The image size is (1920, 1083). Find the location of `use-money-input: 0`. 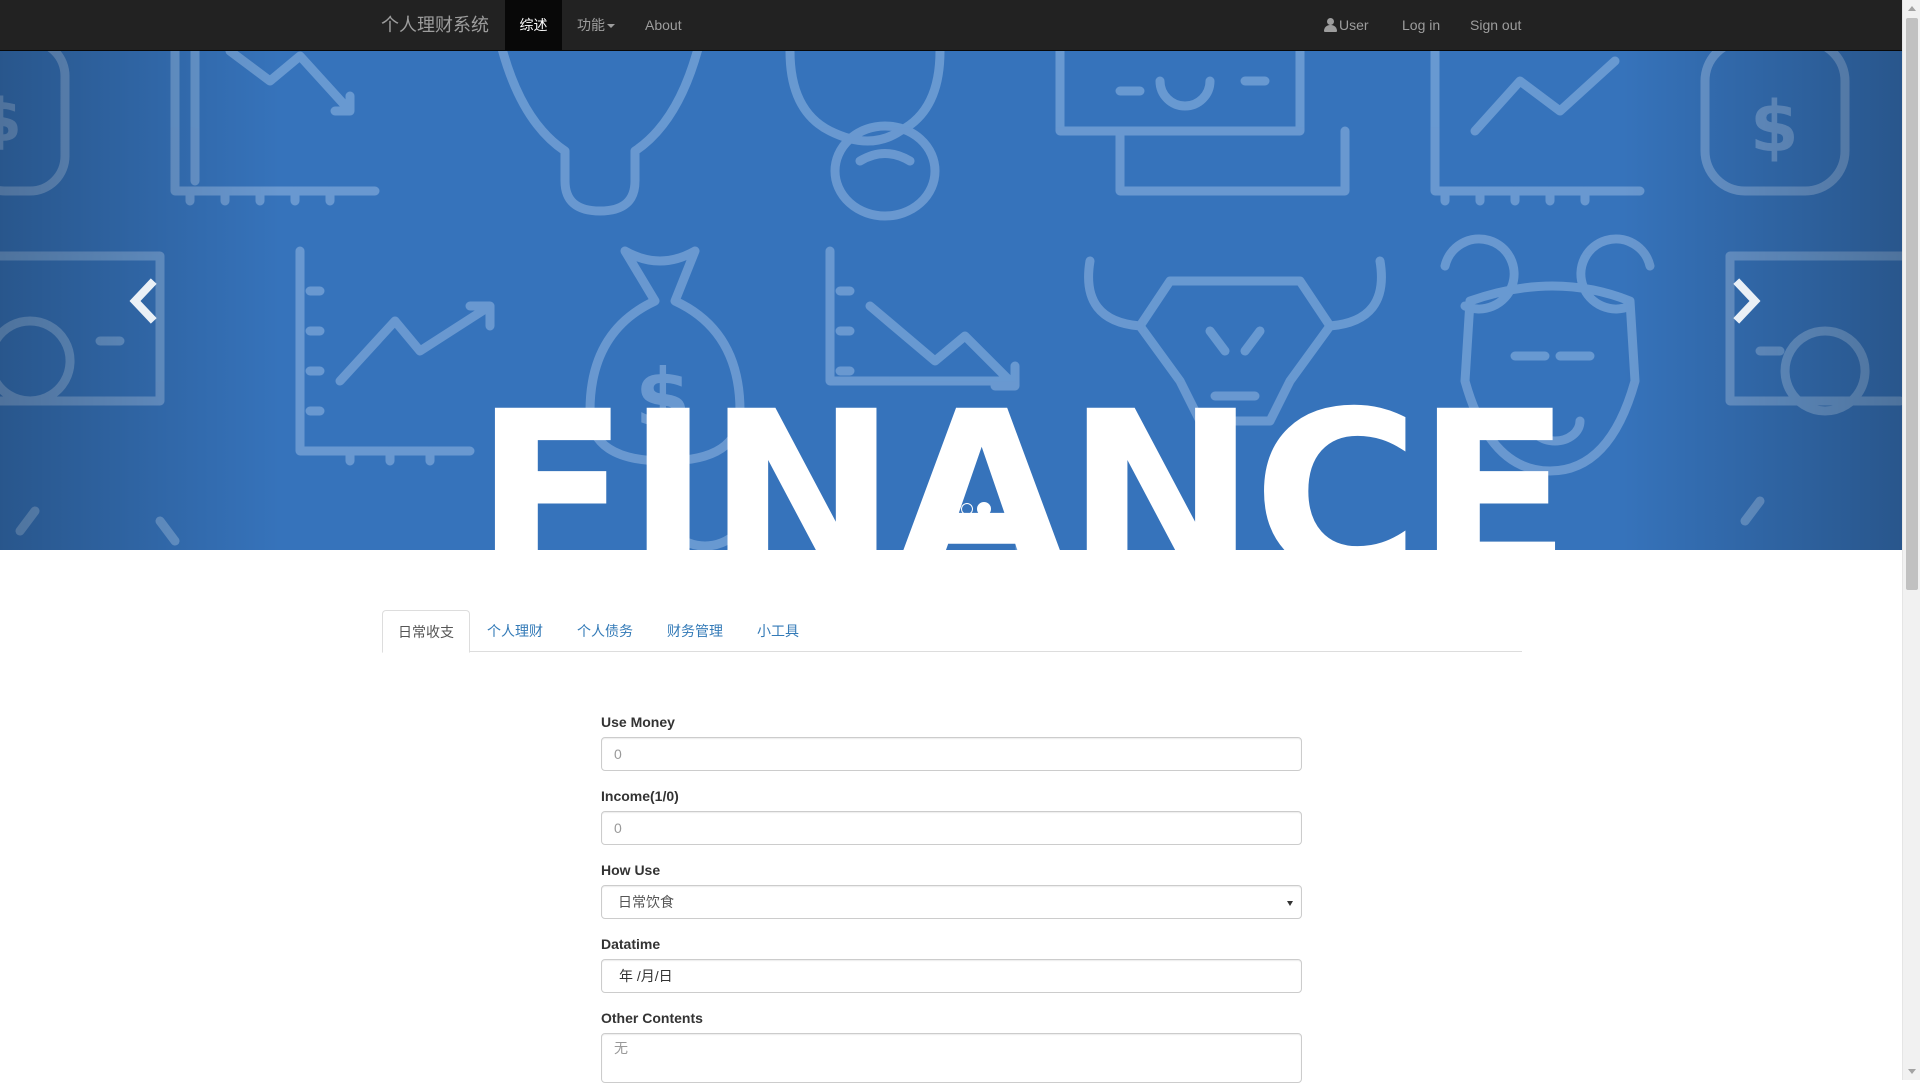

use-money-input: 0 is located at coordinates (951, 754).